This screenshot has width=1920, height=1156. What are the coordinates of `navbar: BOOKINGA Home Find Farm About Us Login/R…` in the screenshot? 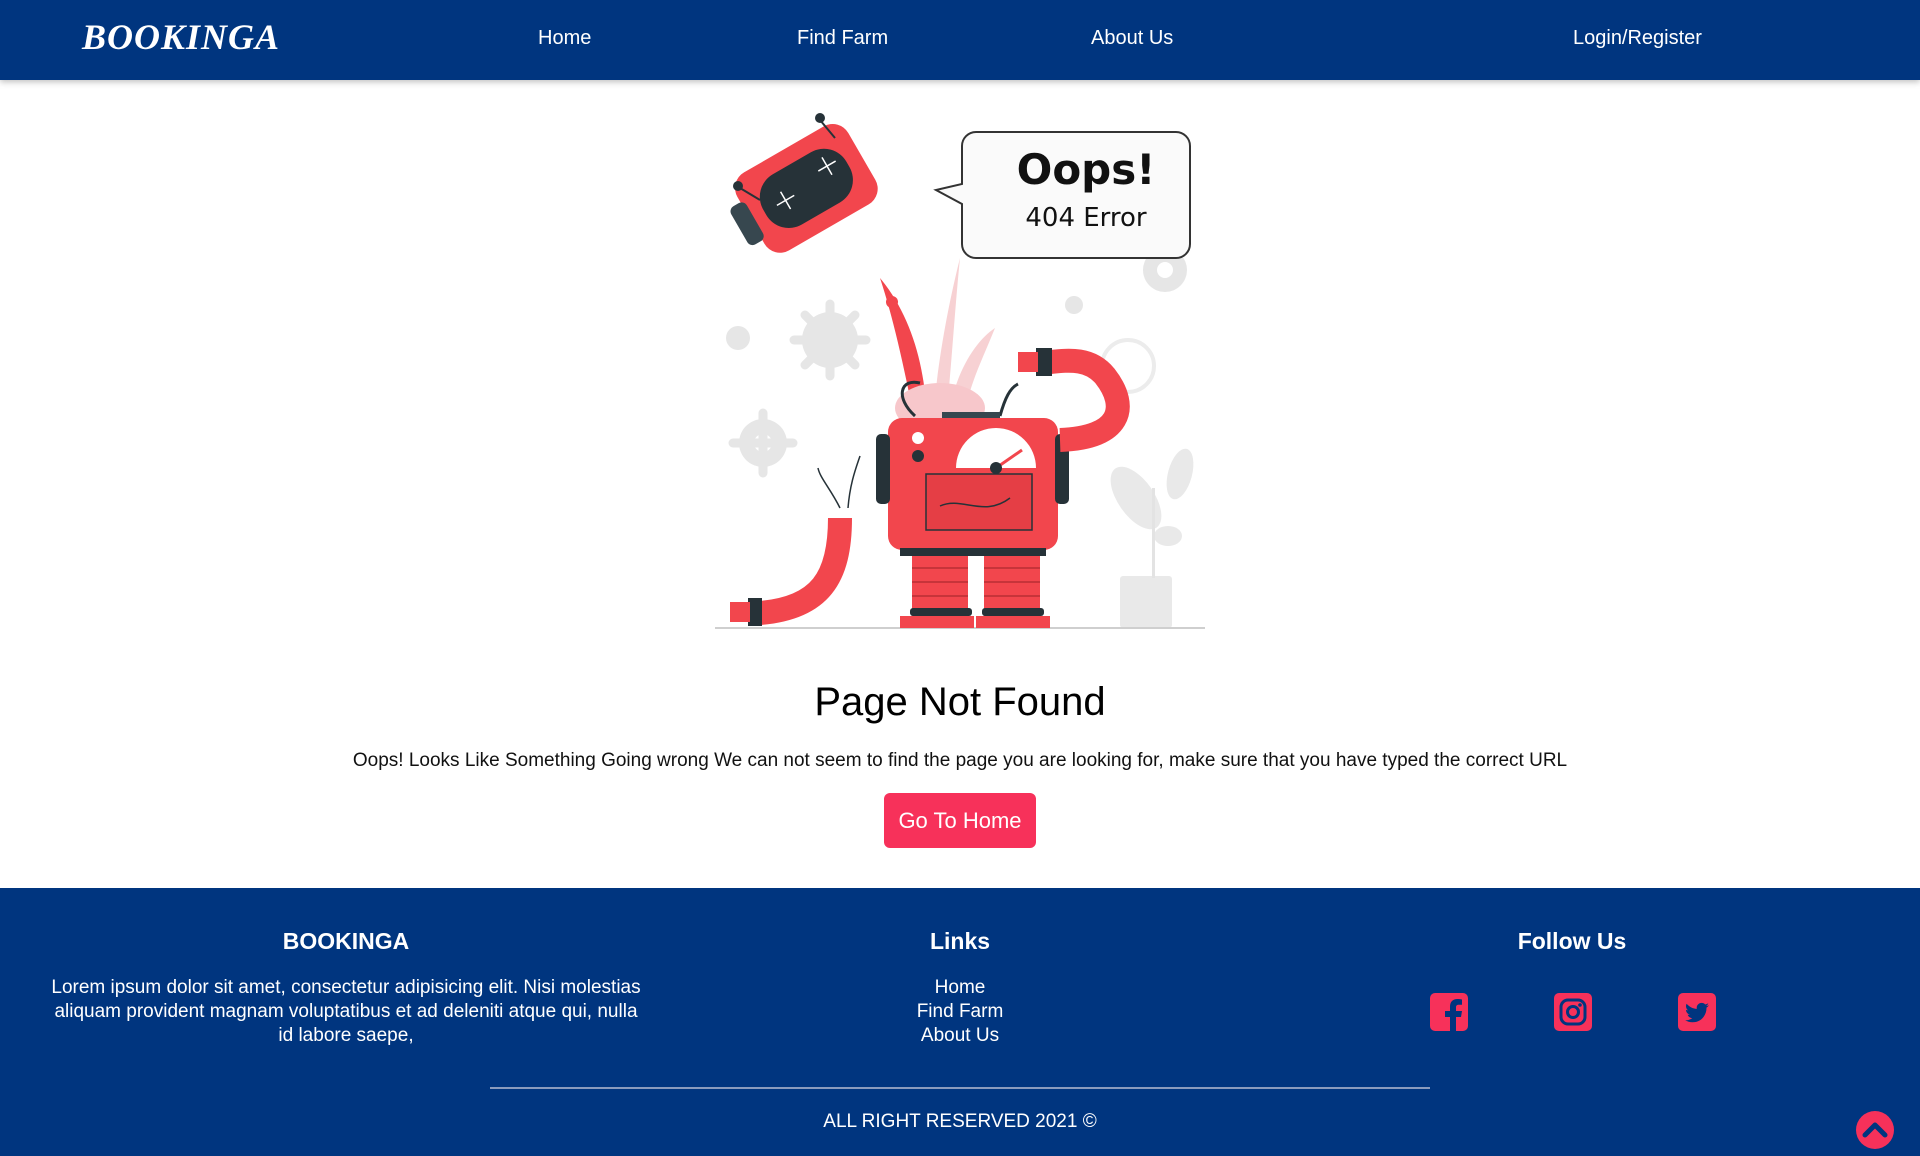 It's located at (960, 40).